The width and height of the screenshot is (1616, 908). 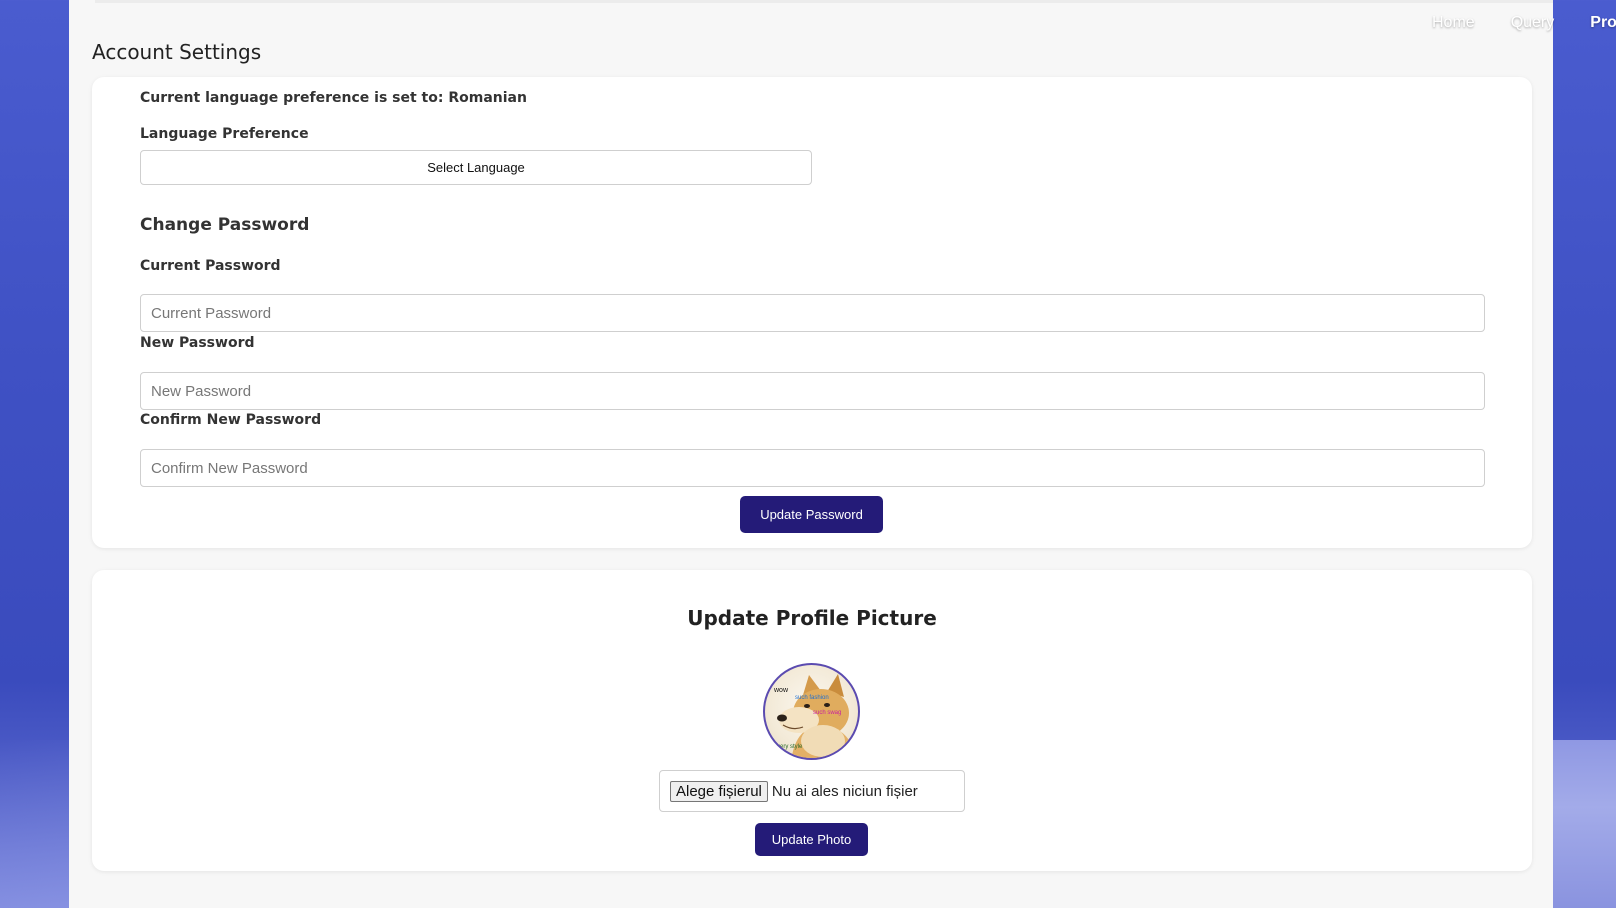 I want to click on meme-text-wow: wow, so click(x=781, y=690).